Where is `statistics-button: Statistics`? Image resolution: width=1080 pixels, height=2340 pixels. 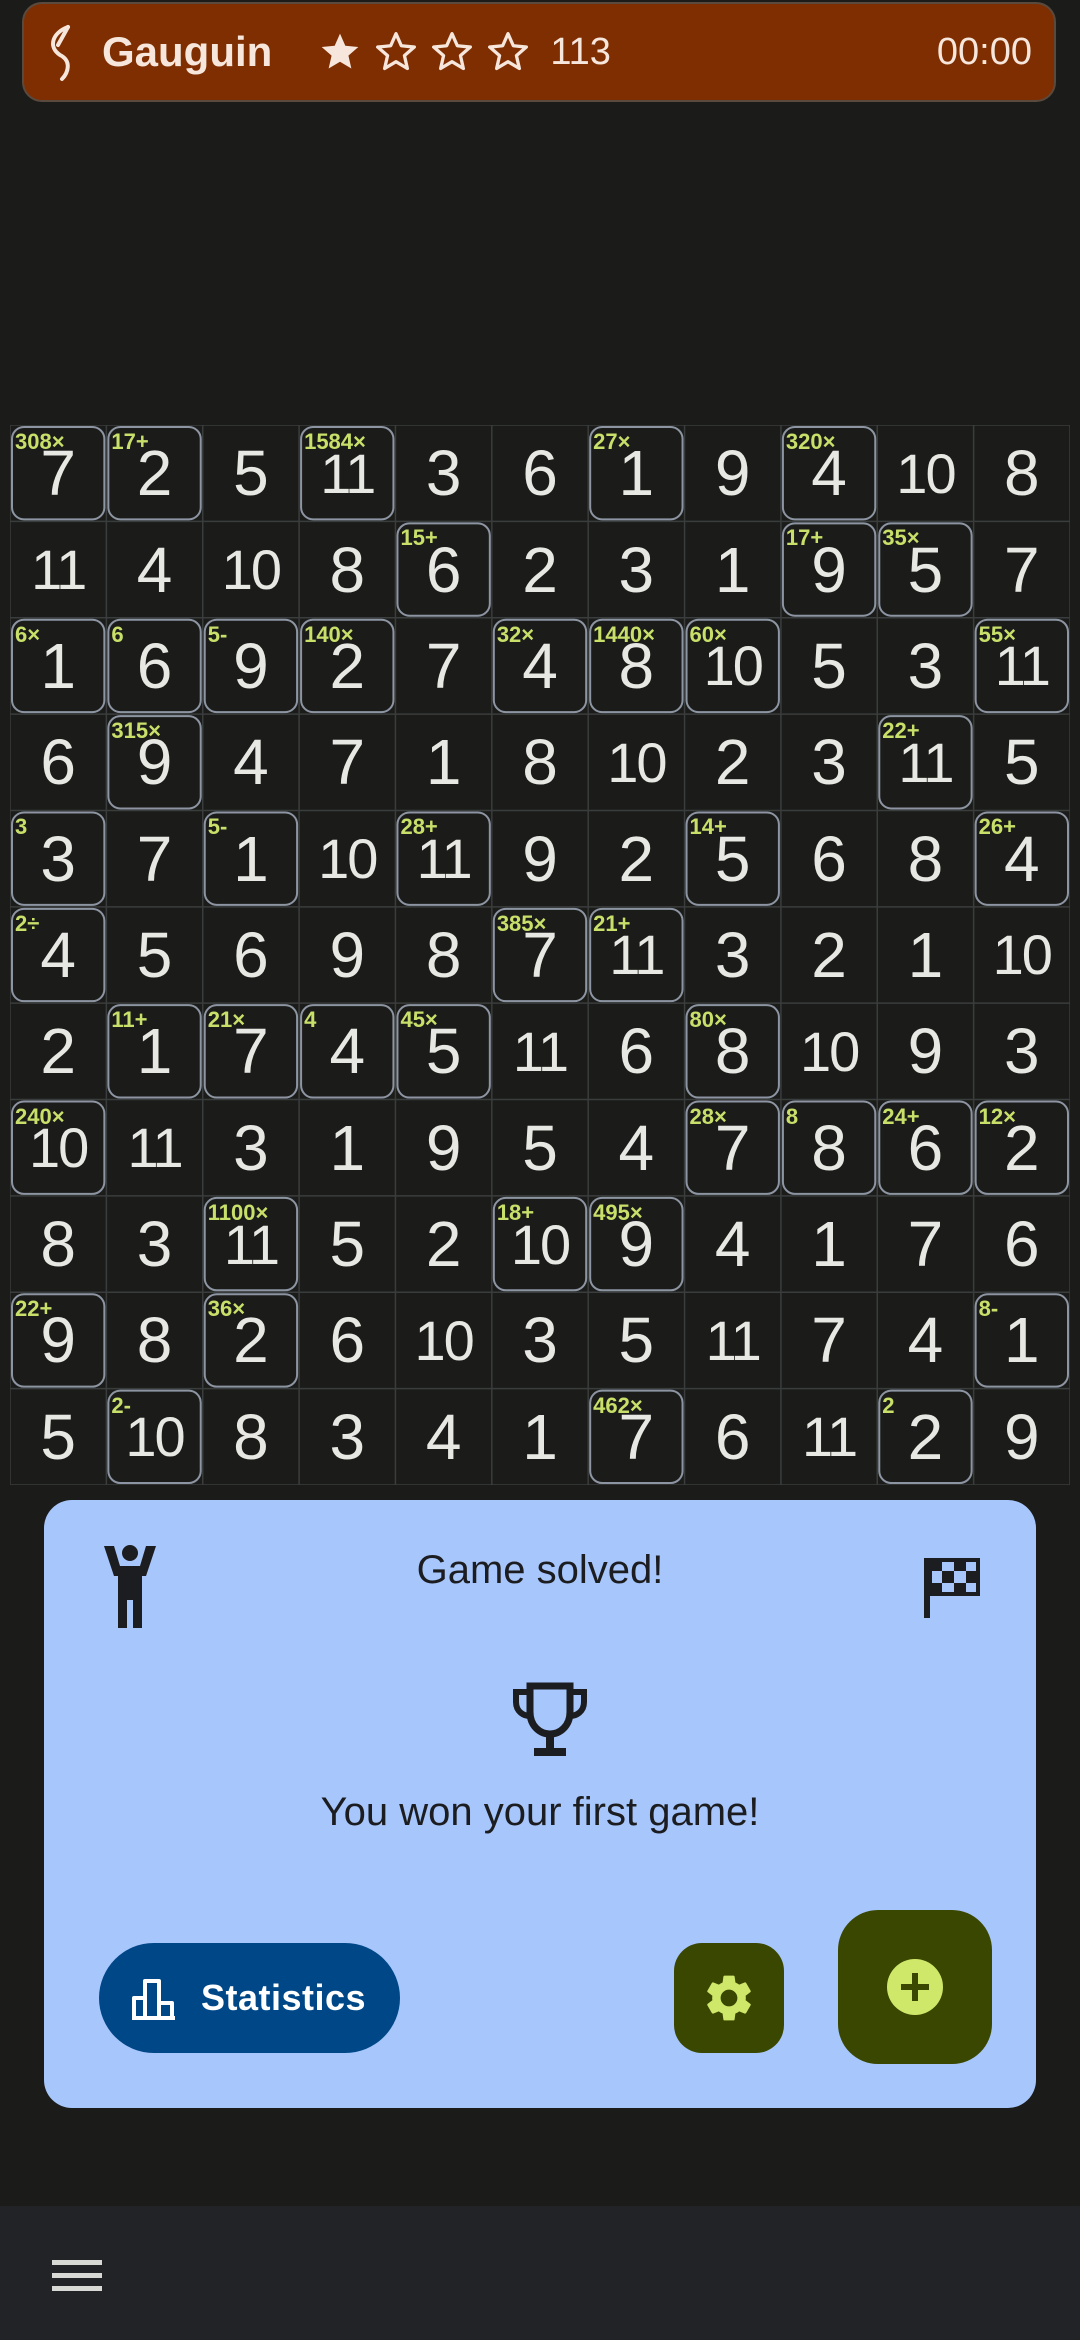
statistics-button: Statistics is located at coordinates (249, 1998).